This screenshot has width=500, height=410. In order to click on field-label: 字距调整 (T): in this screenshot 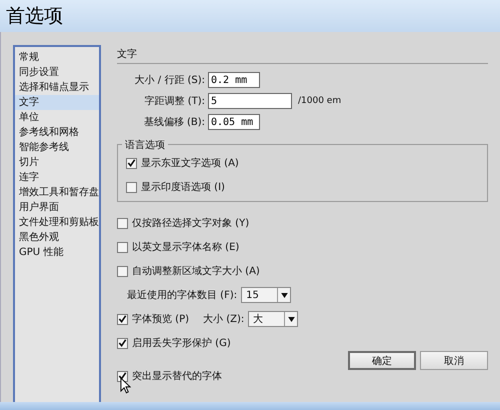, I will do `click(174, 101)`.